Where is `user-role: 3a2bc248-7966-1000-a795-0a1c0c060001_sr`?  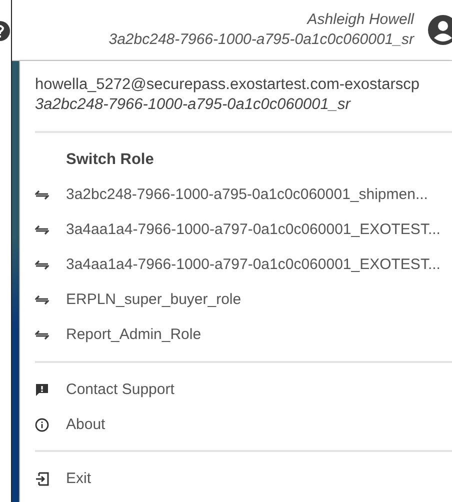 user-role: 3a2bc248-7966-1000-a795-0a1c0c060001_sr is located at coordinates (261, 40).